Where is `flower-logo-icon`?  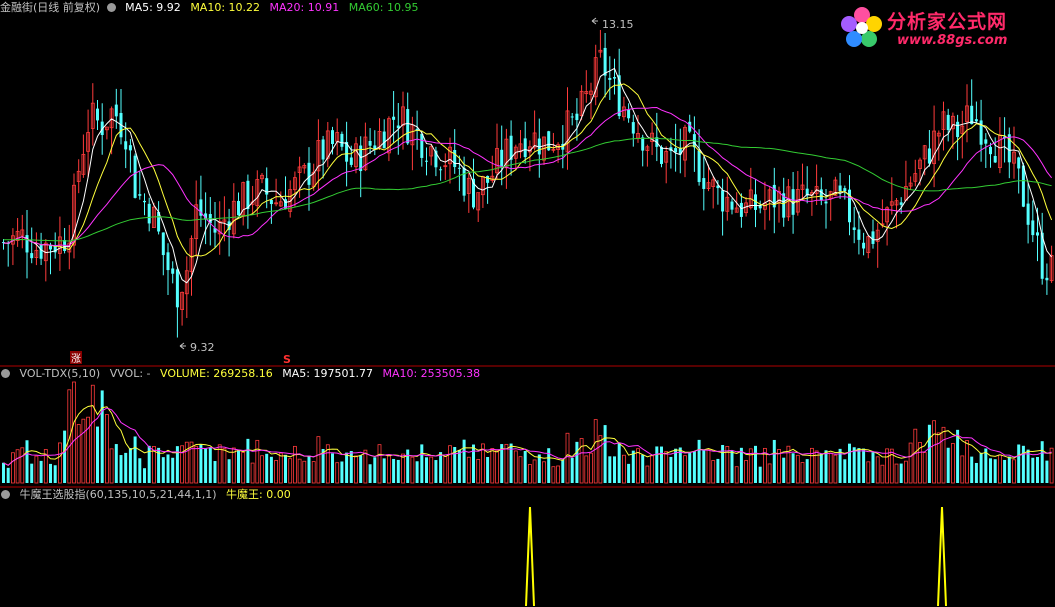 flower-logo-icon is located at coordinates (861, 27).